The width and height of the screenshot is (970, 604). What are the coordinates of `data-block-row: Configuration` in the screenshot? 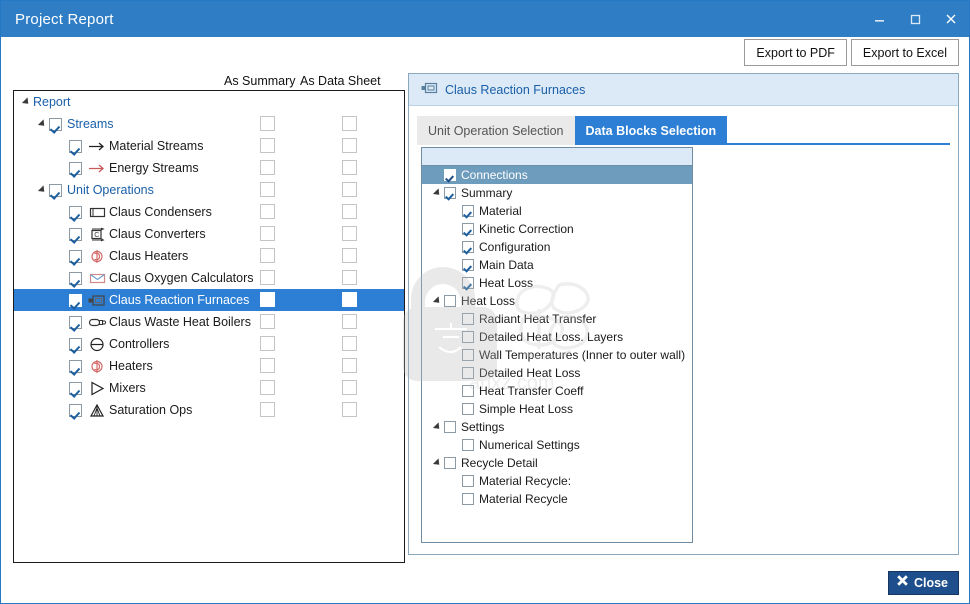 It's located at (557, 247).